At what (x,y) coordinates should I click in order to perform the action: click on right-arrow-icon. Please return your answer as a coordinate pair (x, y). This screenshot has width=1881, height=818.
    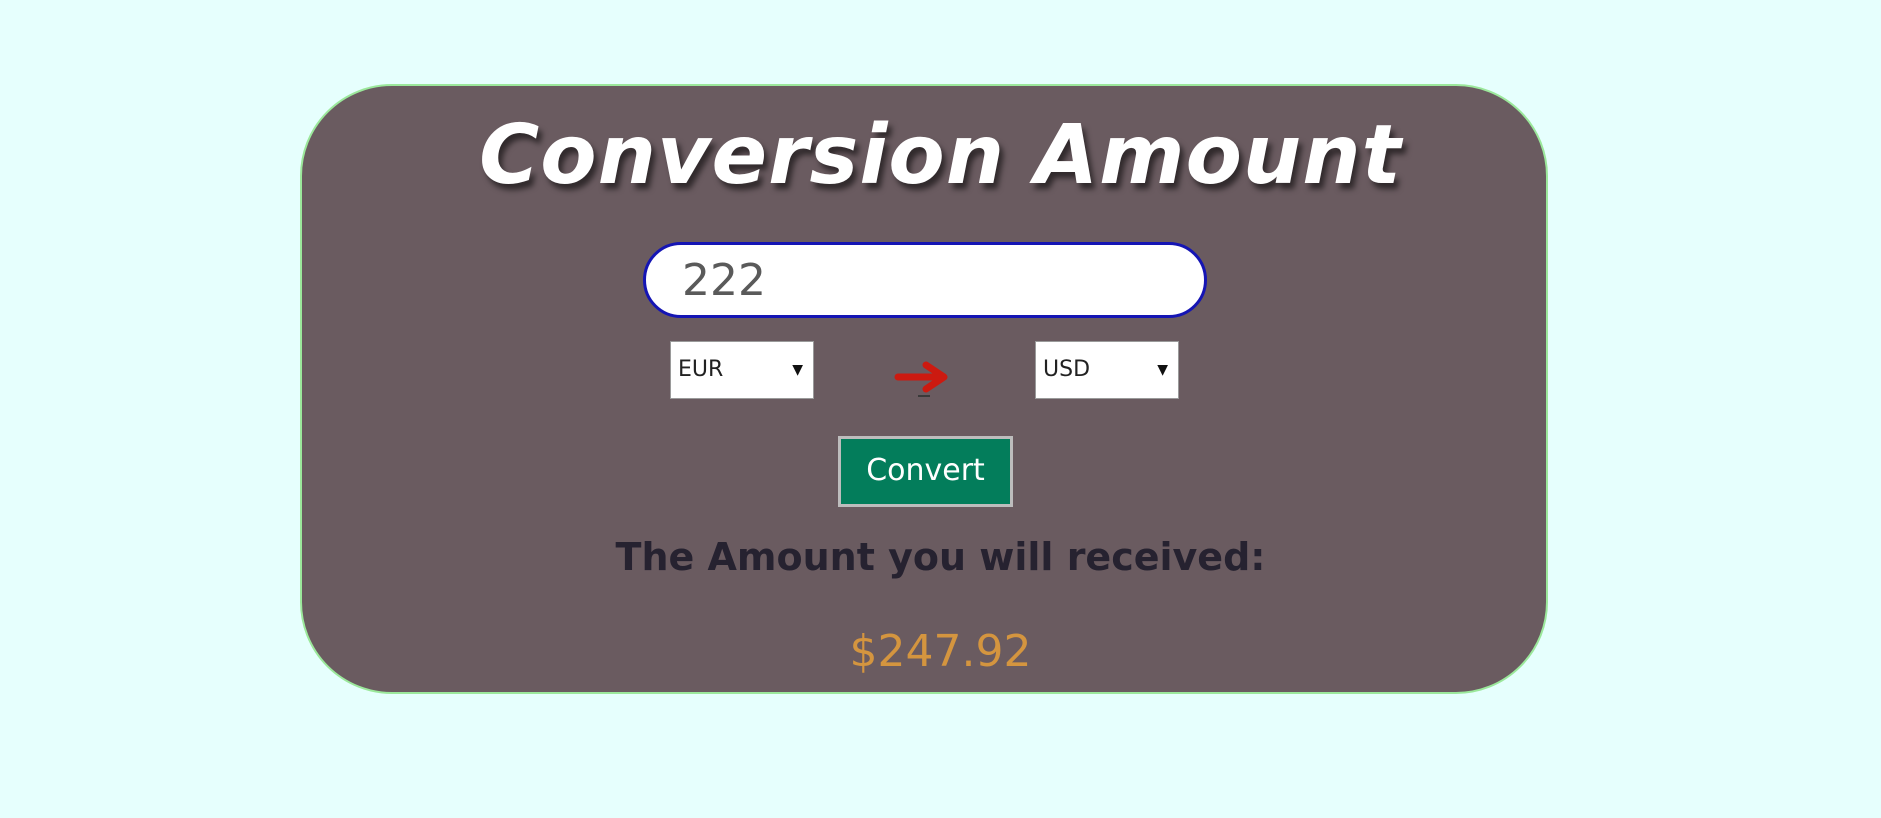
    Looking at the image, I should click on (921, 377).